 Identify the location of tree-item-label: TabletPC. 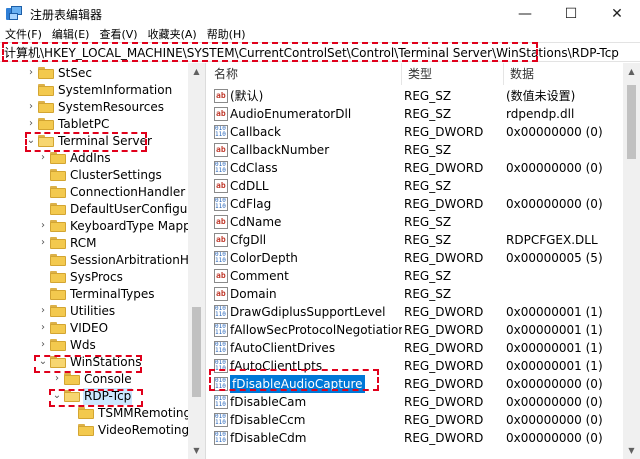
(83, 124).